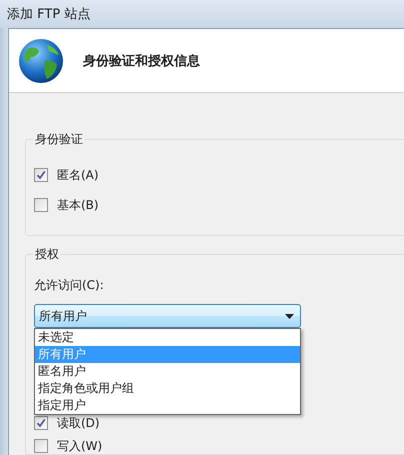  Describe the element at coordinates (289, 316) in the screenshot. I see `caret-icon` at that location.